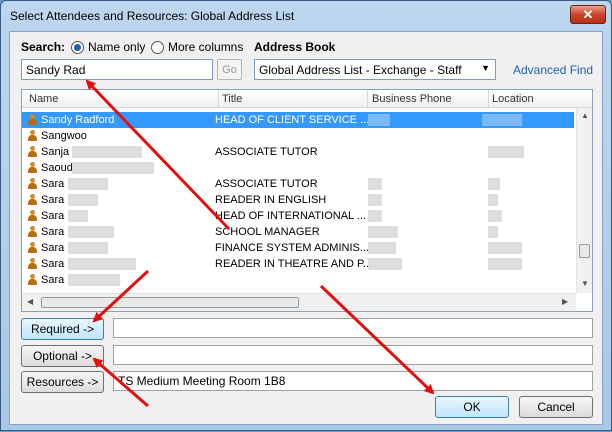 Image resolution: width=612 pixels, height=432 pixels. Describe the element at coordinates (307, 99) in the screenshot. I see `list-header: Name Title Business Phone Location` at that location.